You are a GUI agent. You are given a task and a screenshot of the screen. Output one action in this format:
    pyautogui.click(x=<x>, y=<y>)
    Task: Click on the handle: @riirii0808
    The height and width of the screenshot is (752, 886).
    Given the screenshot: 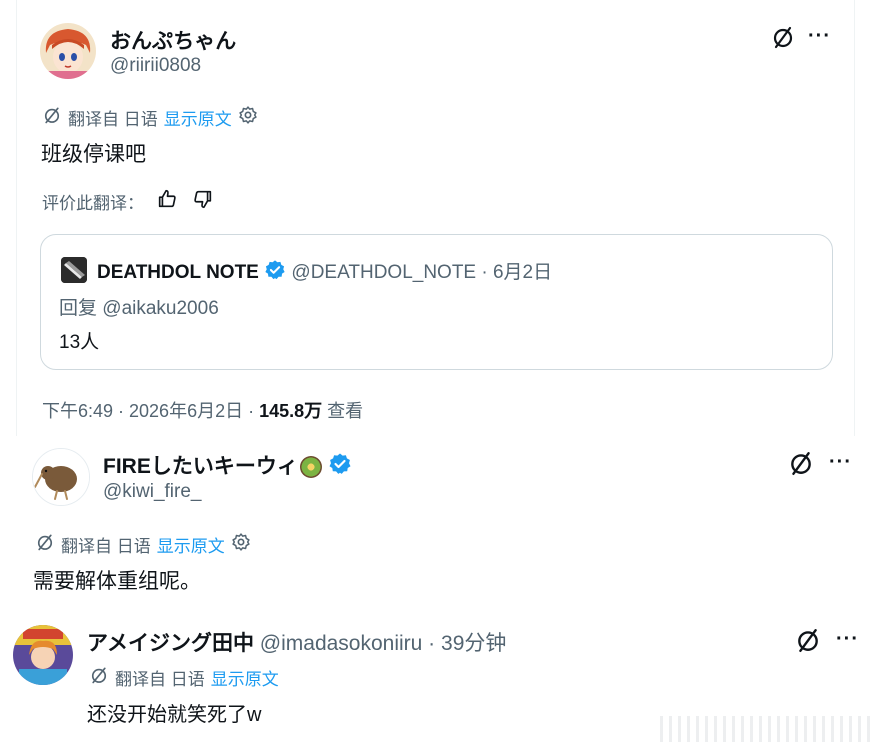 What is the action you would take?
    pyautogui.click(x=155, y=66)
    